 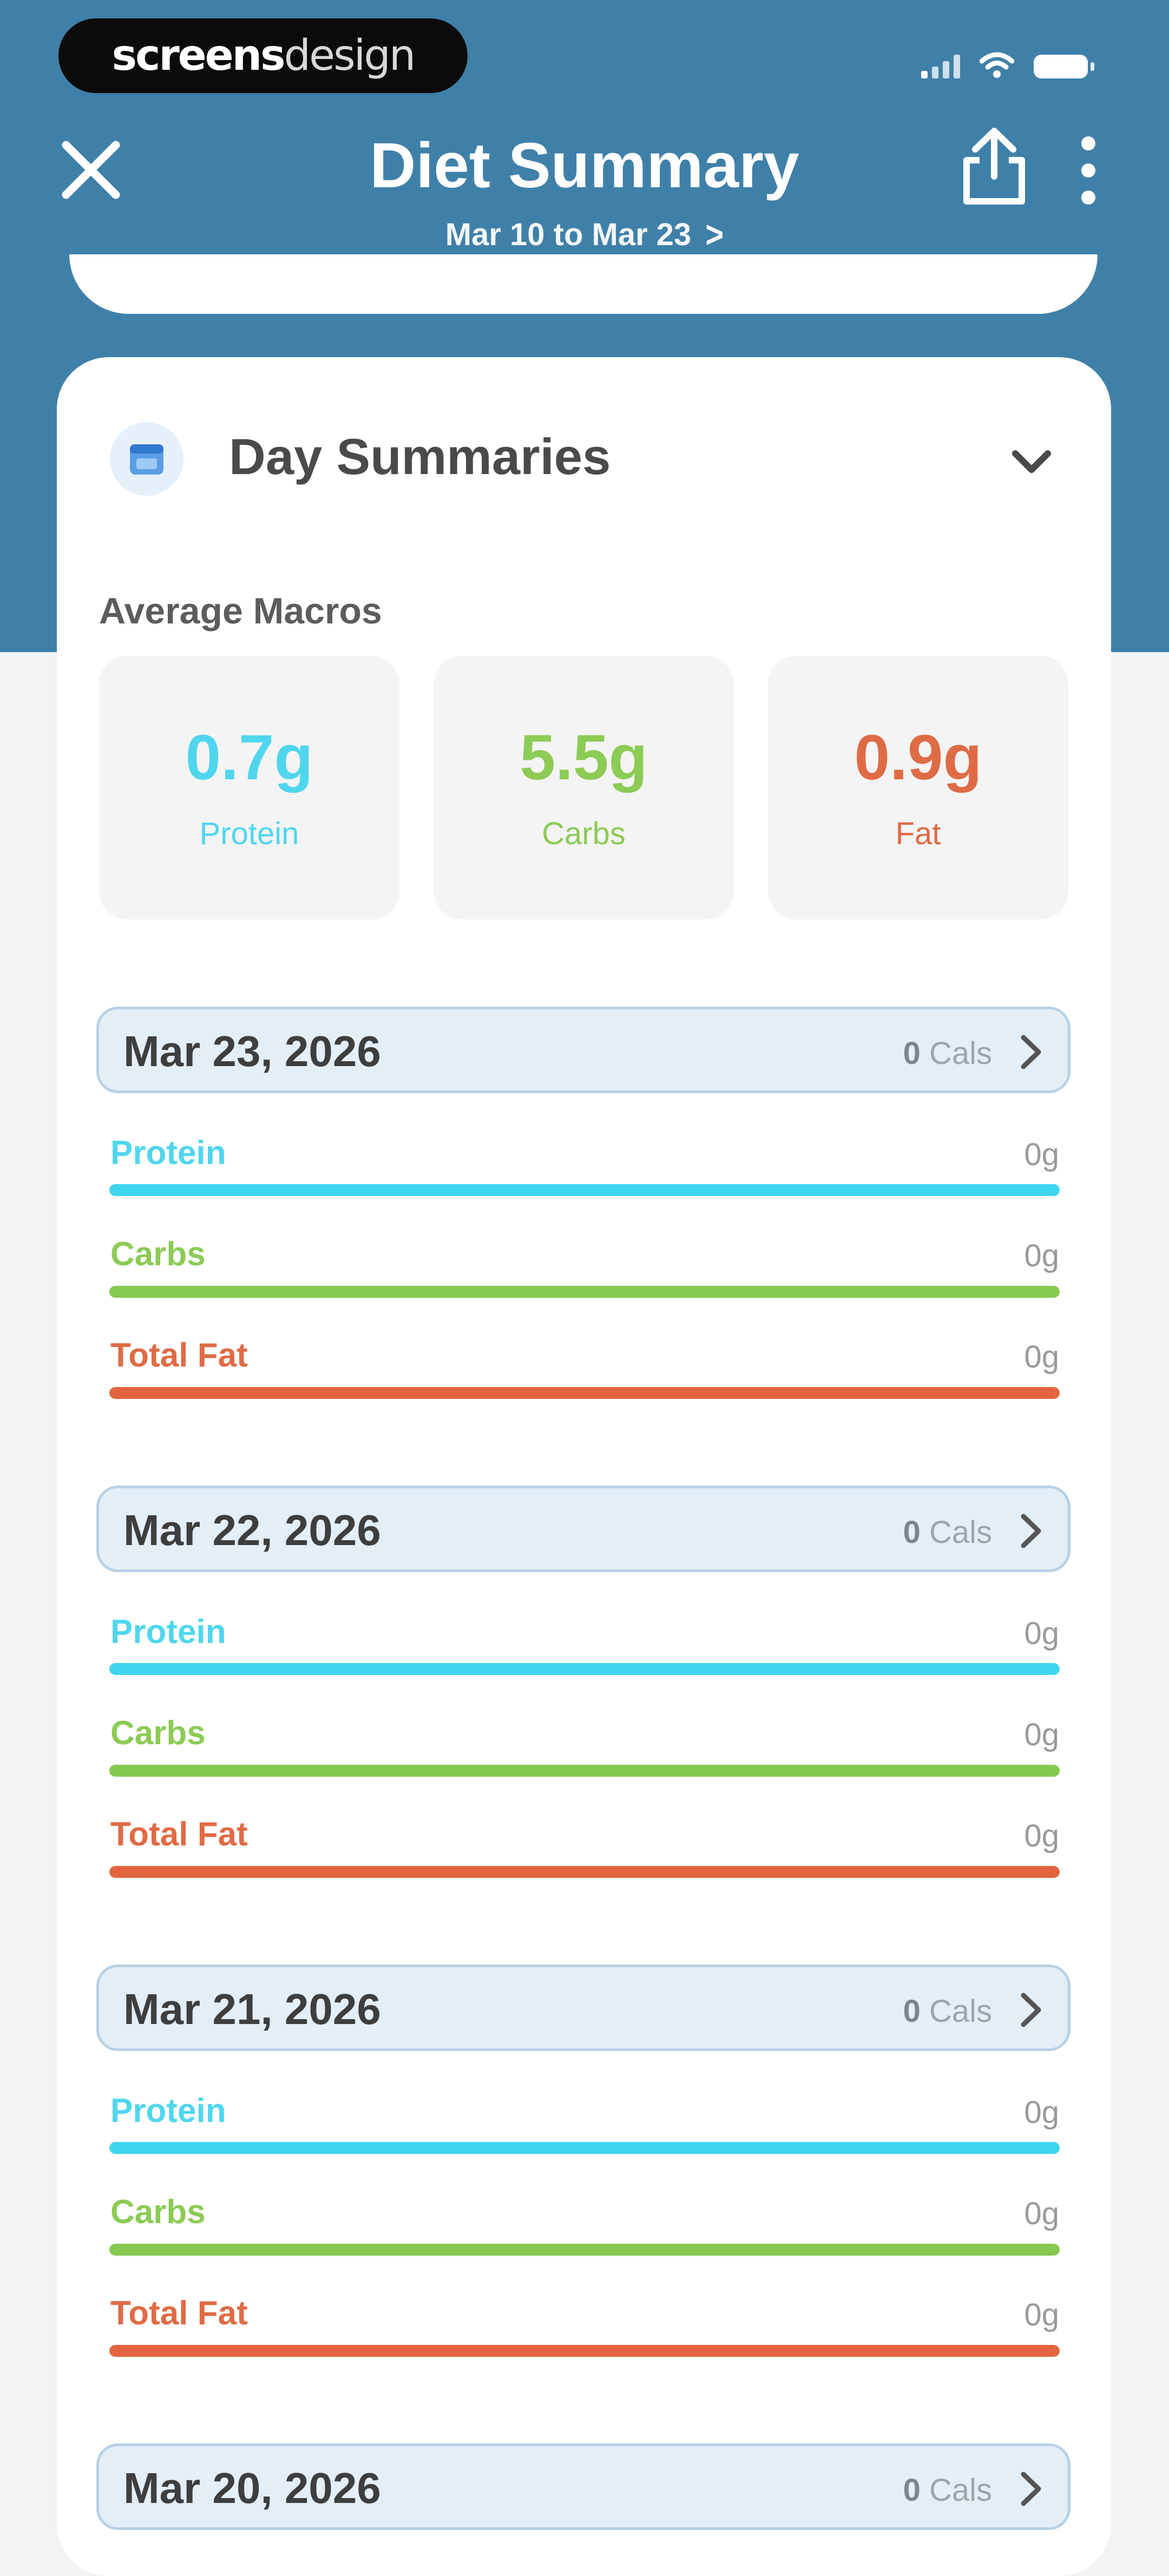 What do you see at coordinates (714, 234) in the screenshot?
I see `chevron-right-icon: >` at bounding box center [714, 234].